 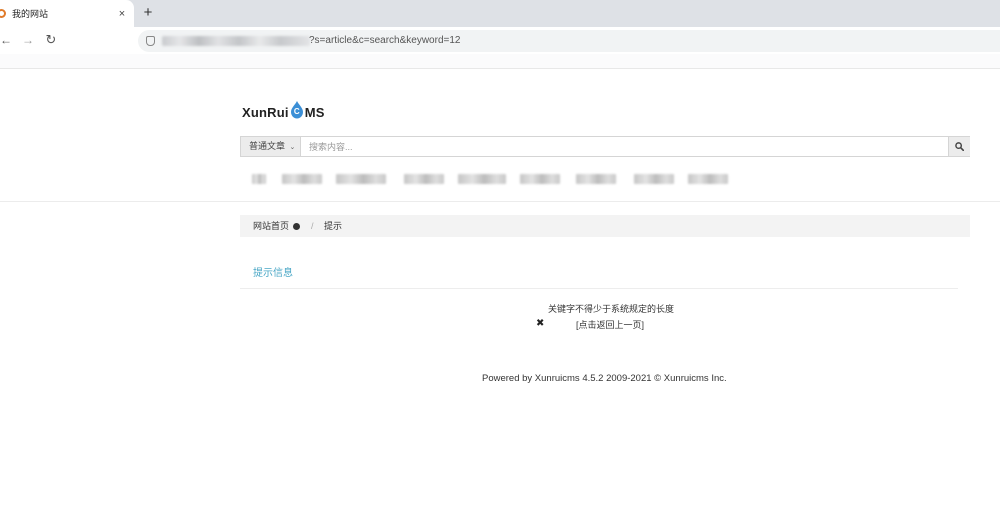 I want to click on search-module-select: 普通文章 ⌄, so click(x=271, y=146).